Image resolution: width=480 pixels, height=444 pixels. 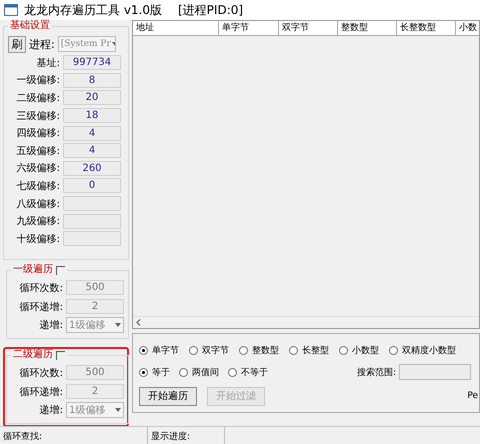 I want to click on field-label: 八级偏移:, so click(x=38, y=204).